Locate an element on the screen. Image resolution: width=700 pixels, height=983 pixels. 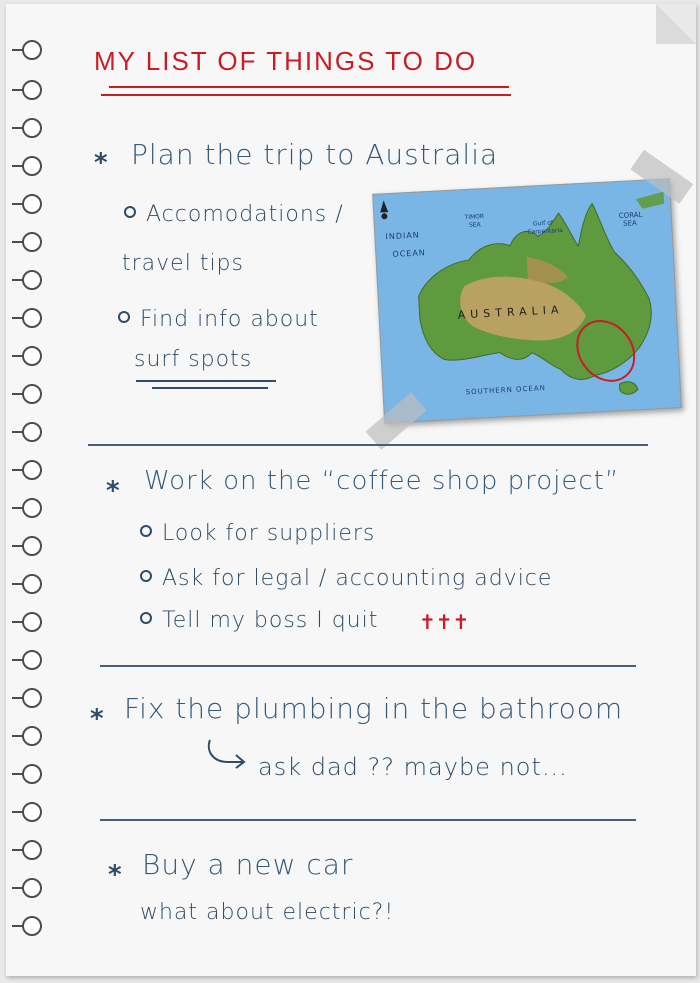
section-heading-4: Buy a new car is located at coordinates (248, 864).